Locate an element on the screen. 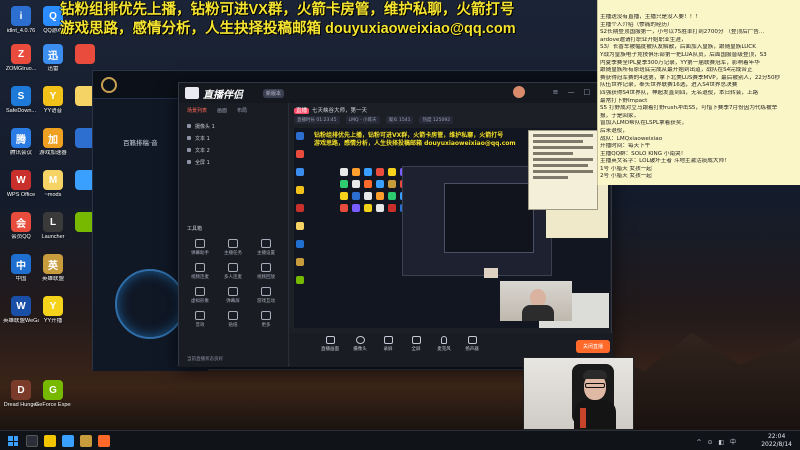 This screenshot has width=800, height=450. toolbox-item: 视频连麦 is located at coordinates (200, 271).